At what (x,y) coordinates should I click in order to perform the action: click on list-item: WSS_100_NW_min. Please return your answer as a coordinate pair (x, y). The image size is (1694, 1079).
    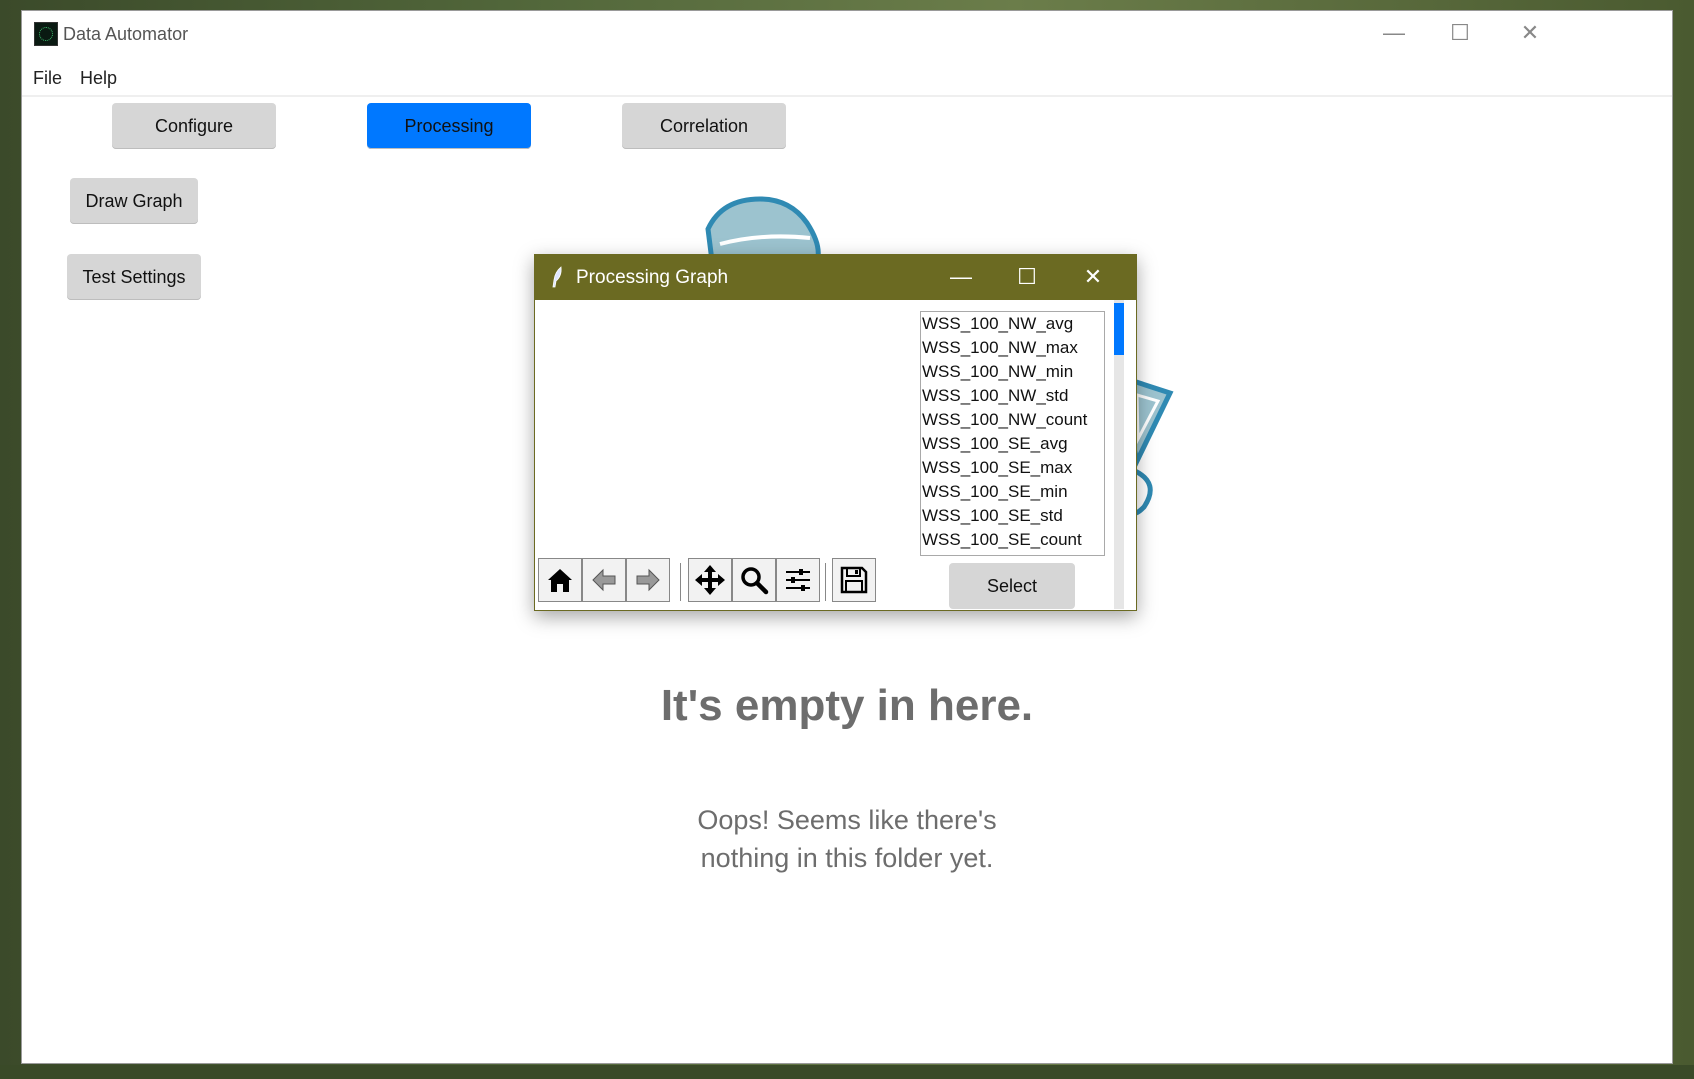
    Looking at the image, I should click on (1013, 372).